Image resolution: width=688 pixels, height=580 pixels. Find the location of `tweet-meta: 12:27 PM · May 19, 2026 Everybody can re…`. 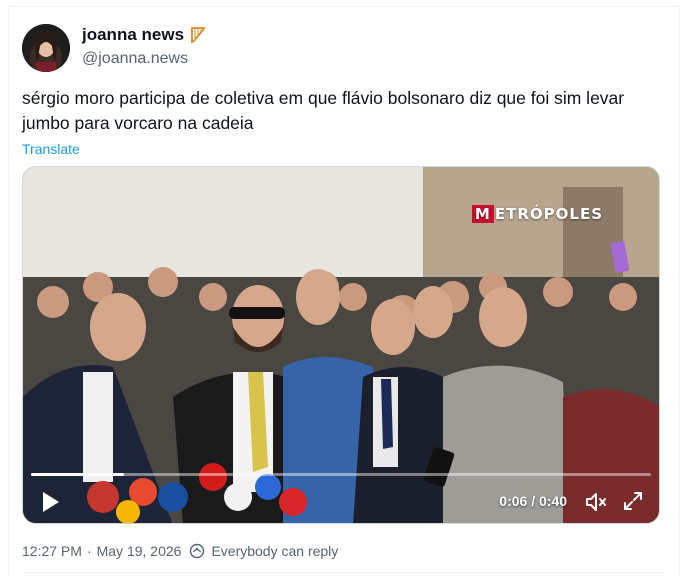

tweet-meta: 12:27 PM · May 19, 2026 Everybody can re… is located at coordinates (180, 551).